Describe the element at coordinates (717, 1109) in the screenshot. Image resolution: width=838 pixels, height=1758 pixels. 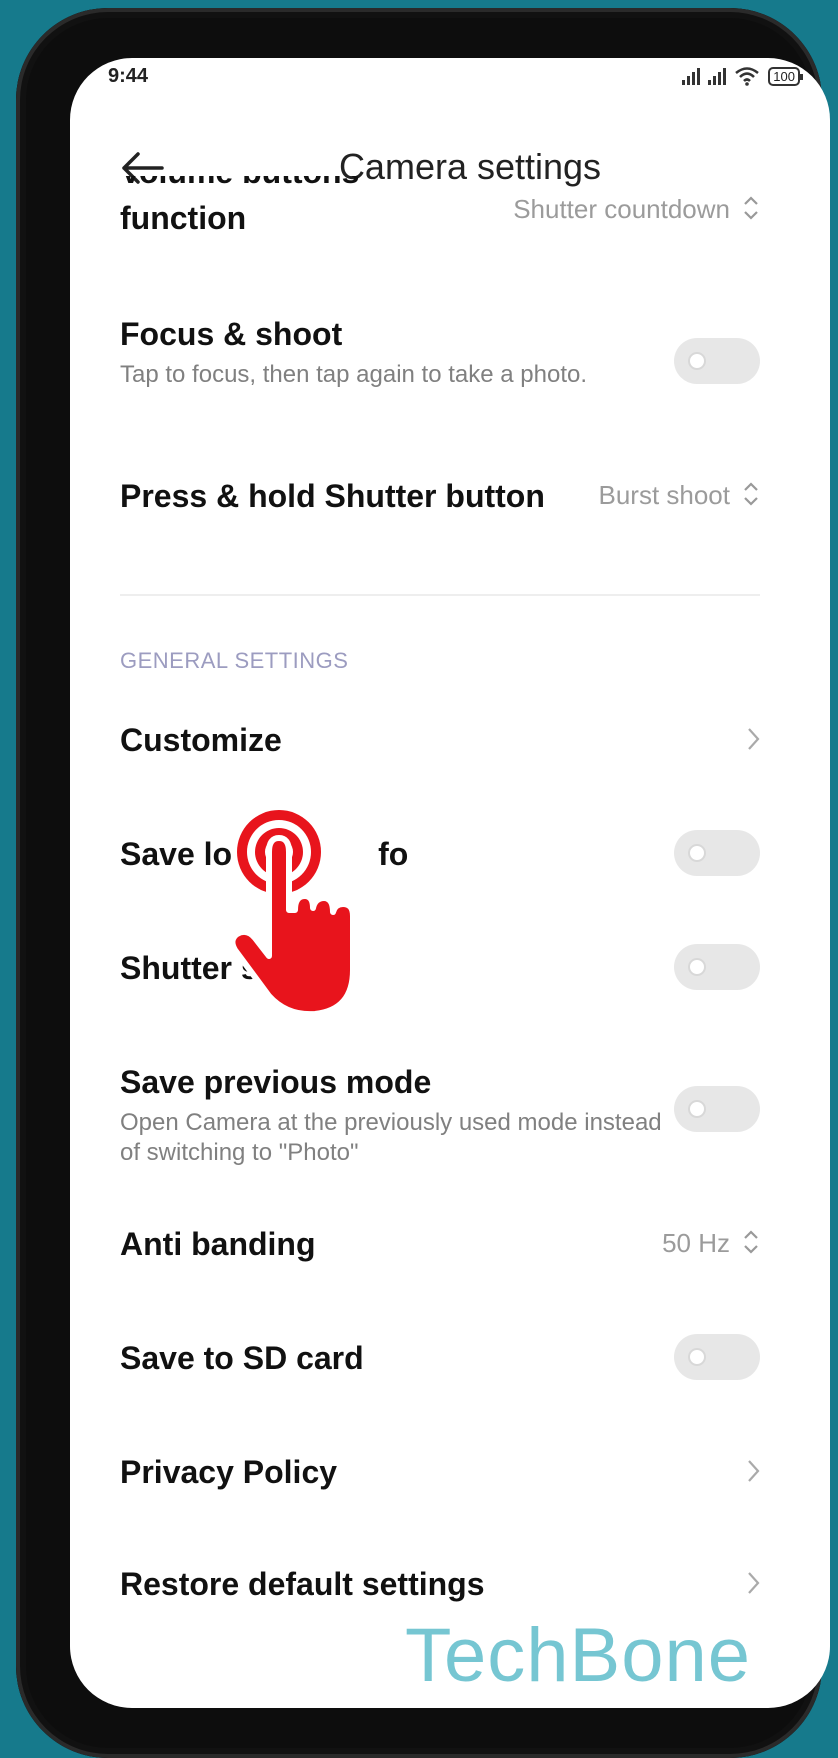
I see `save-prev-mode-toggle` at that location.